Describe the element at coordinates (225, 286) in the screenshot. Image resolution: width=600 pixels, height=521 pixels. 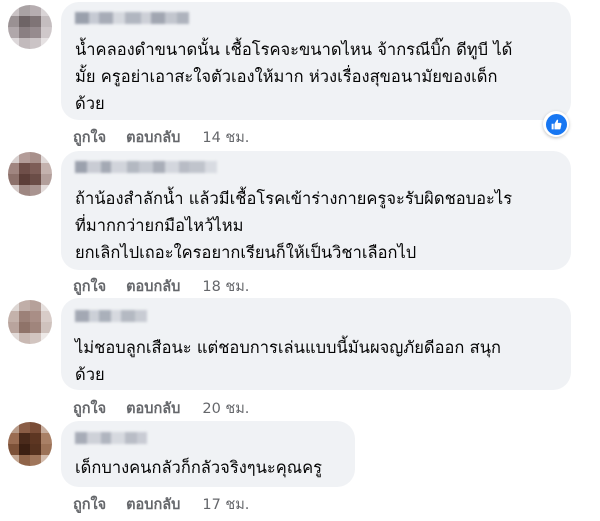
I see `timestamp: 18 ชม.` at that location.